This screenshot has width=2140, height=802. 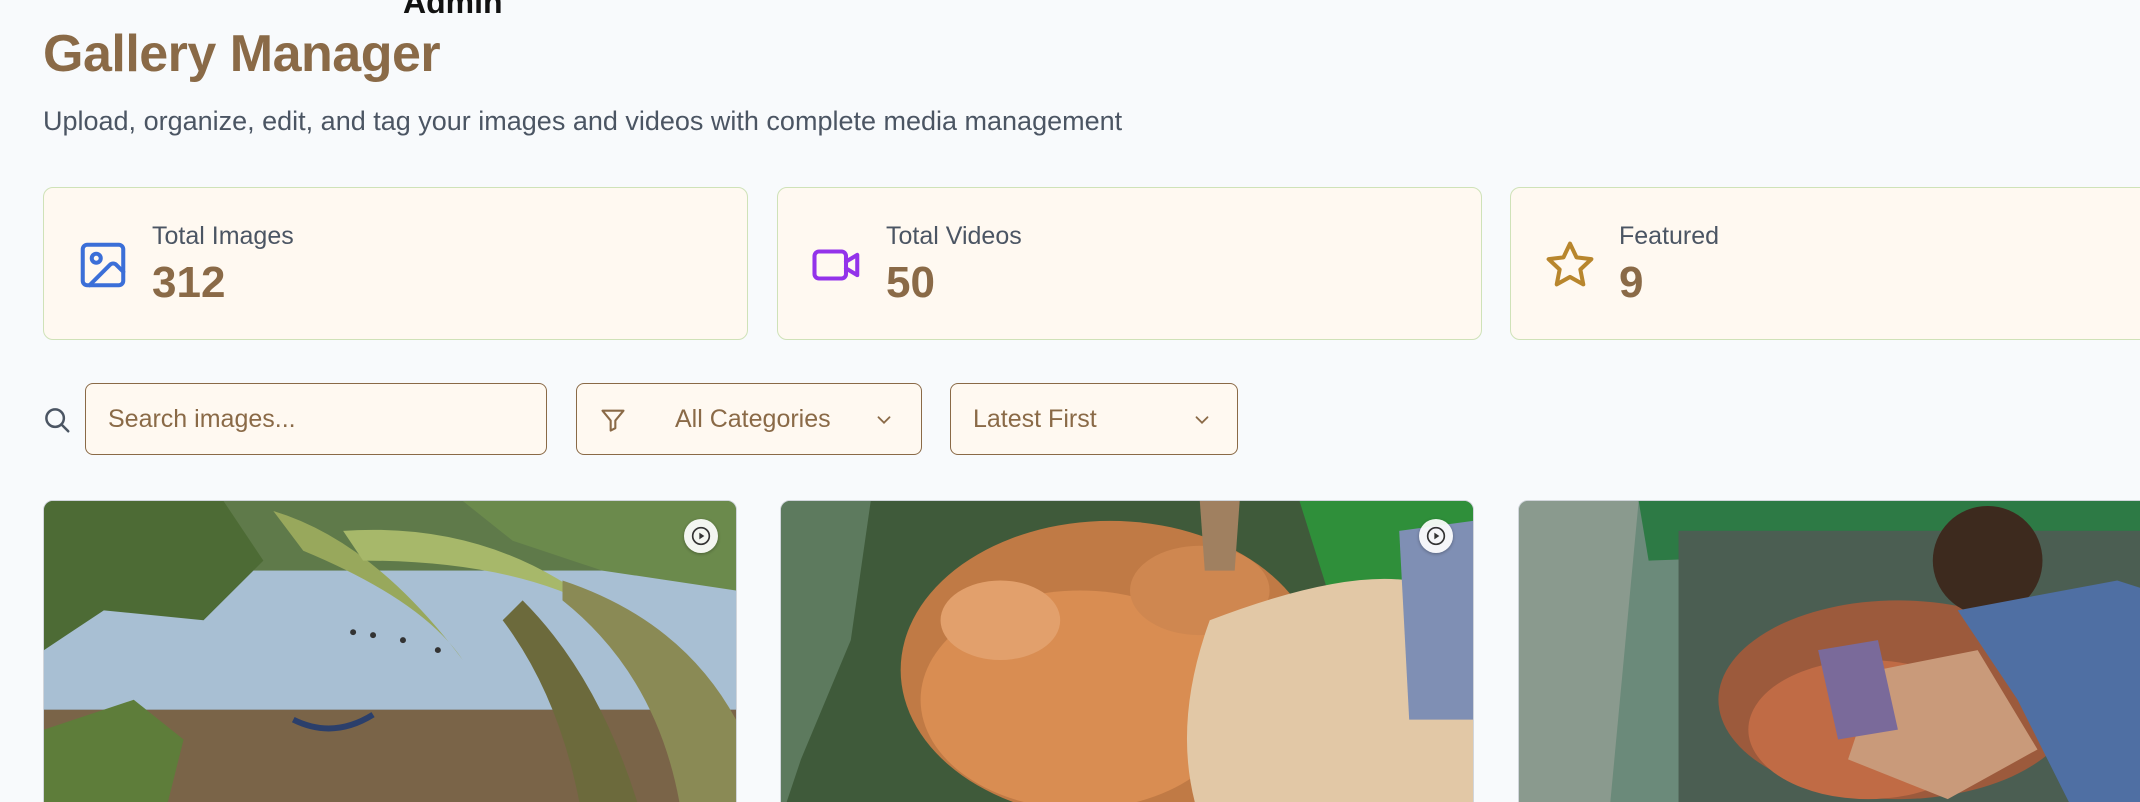 What do you see at coordinates (189, 282) in the screenshot?
I see `stat-value: 312` at bounding box center [189, 282].